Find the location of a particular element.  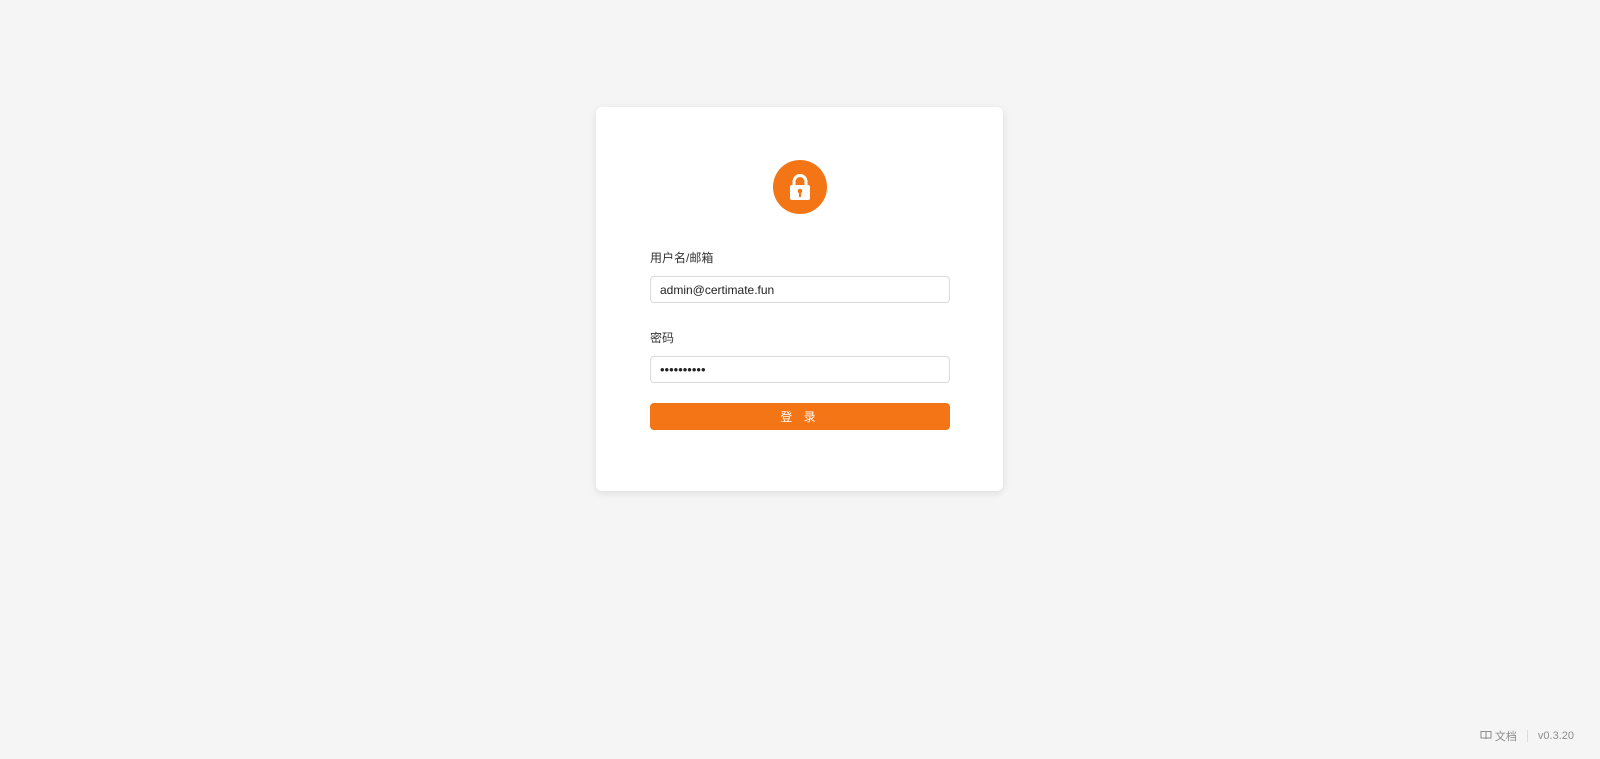

lock-icon is located at coordinates (800, 187).